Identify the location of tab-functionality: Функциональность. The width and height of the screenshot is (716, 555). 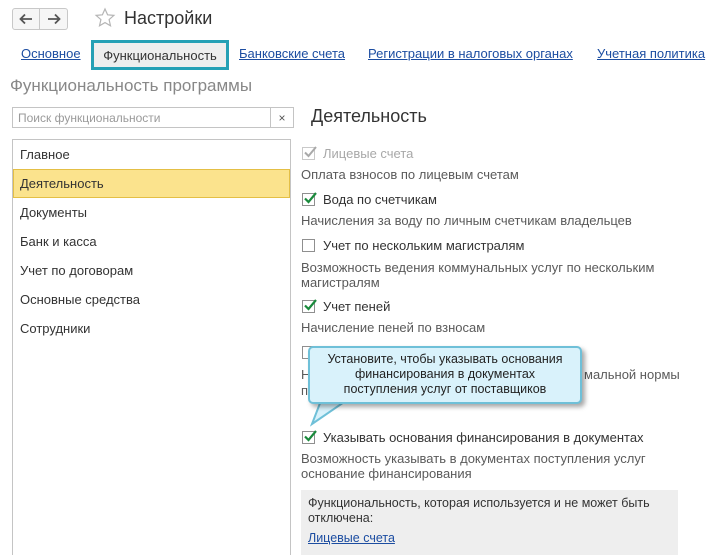
(160, 55).